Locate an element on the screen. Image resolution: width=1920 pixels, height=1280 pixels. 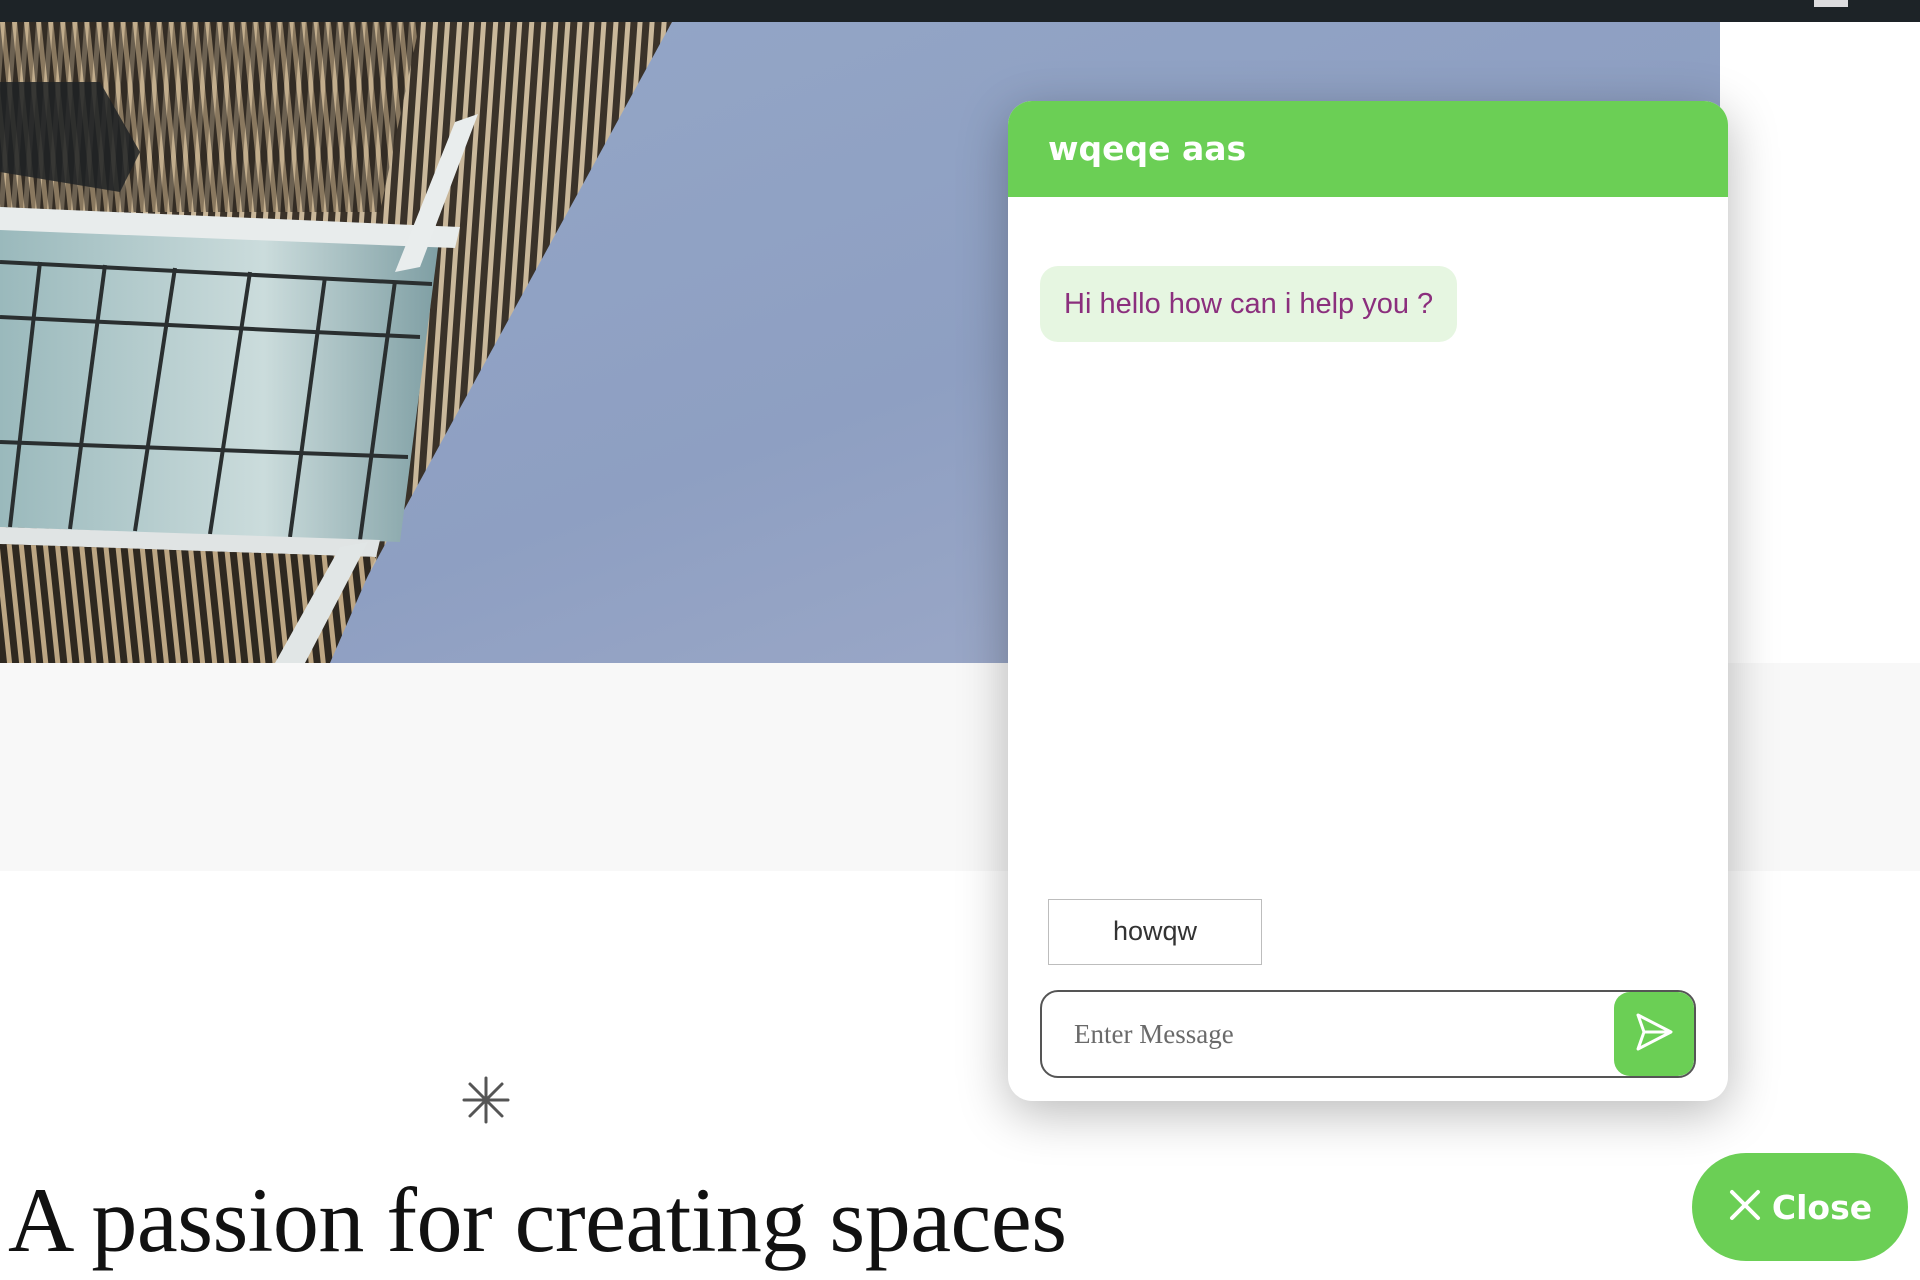
close-chat-button: Close is located at coordinates (1800, 1207).